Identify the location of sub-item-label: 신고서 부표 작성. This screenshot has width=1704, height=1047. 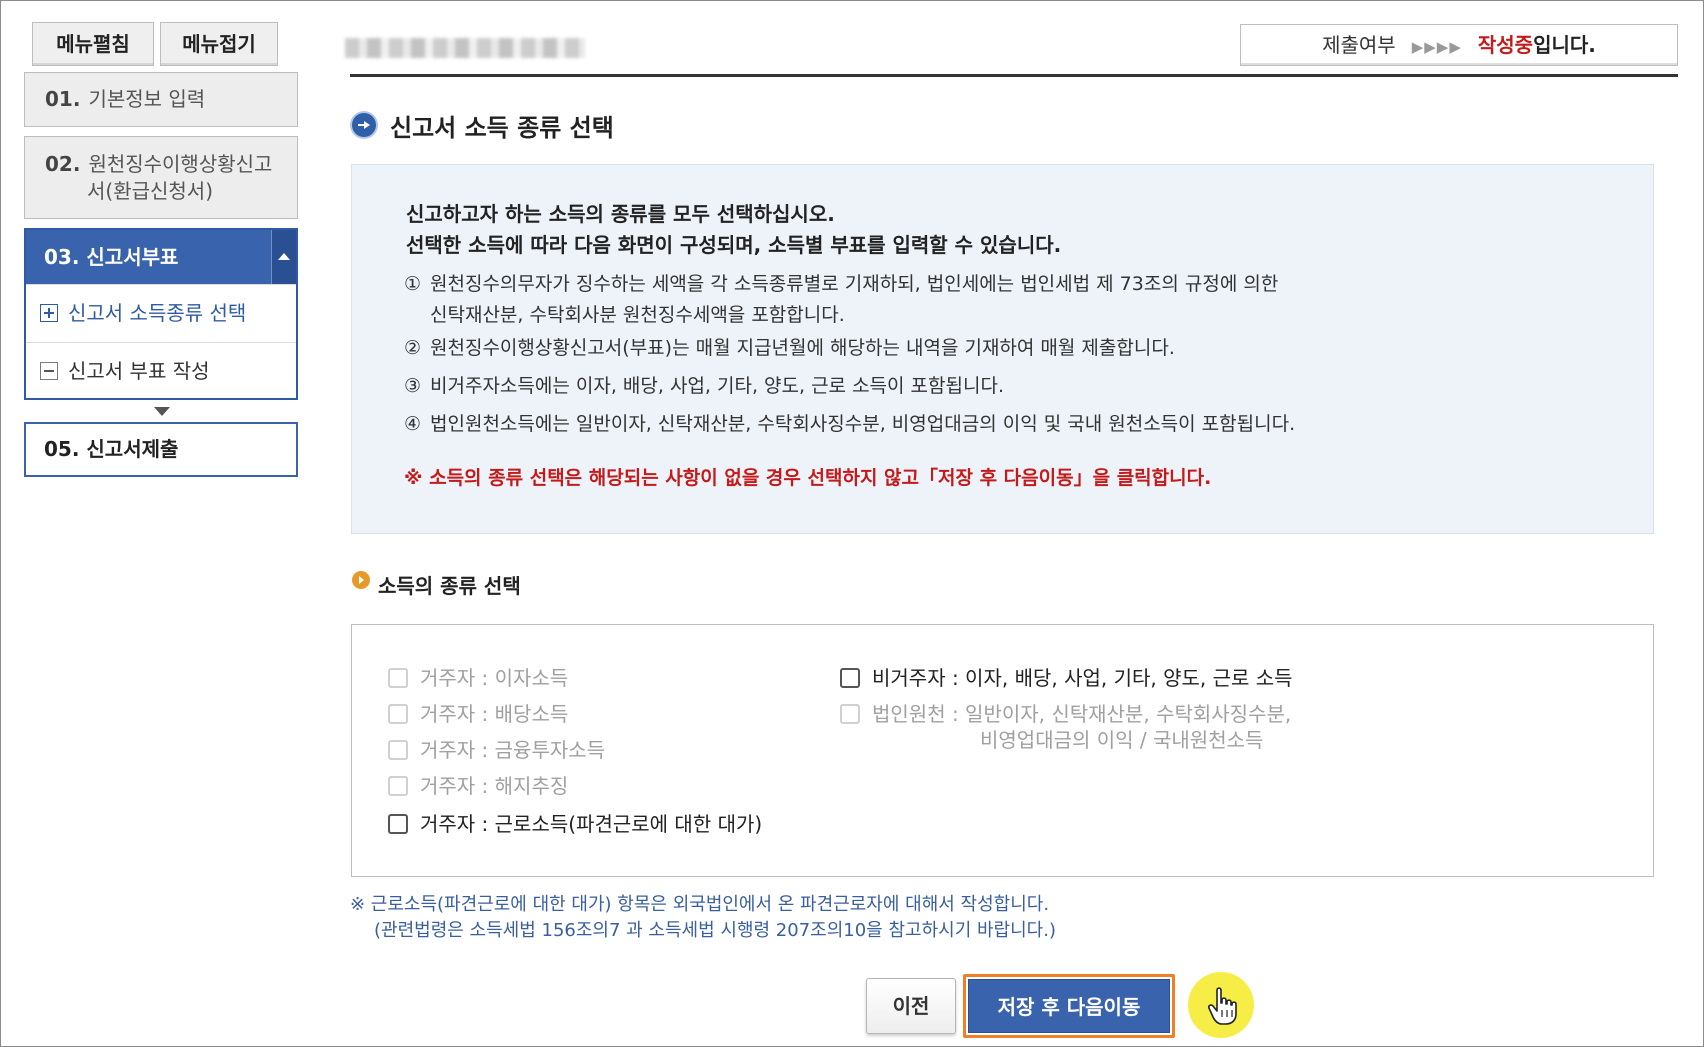
(139, 371).